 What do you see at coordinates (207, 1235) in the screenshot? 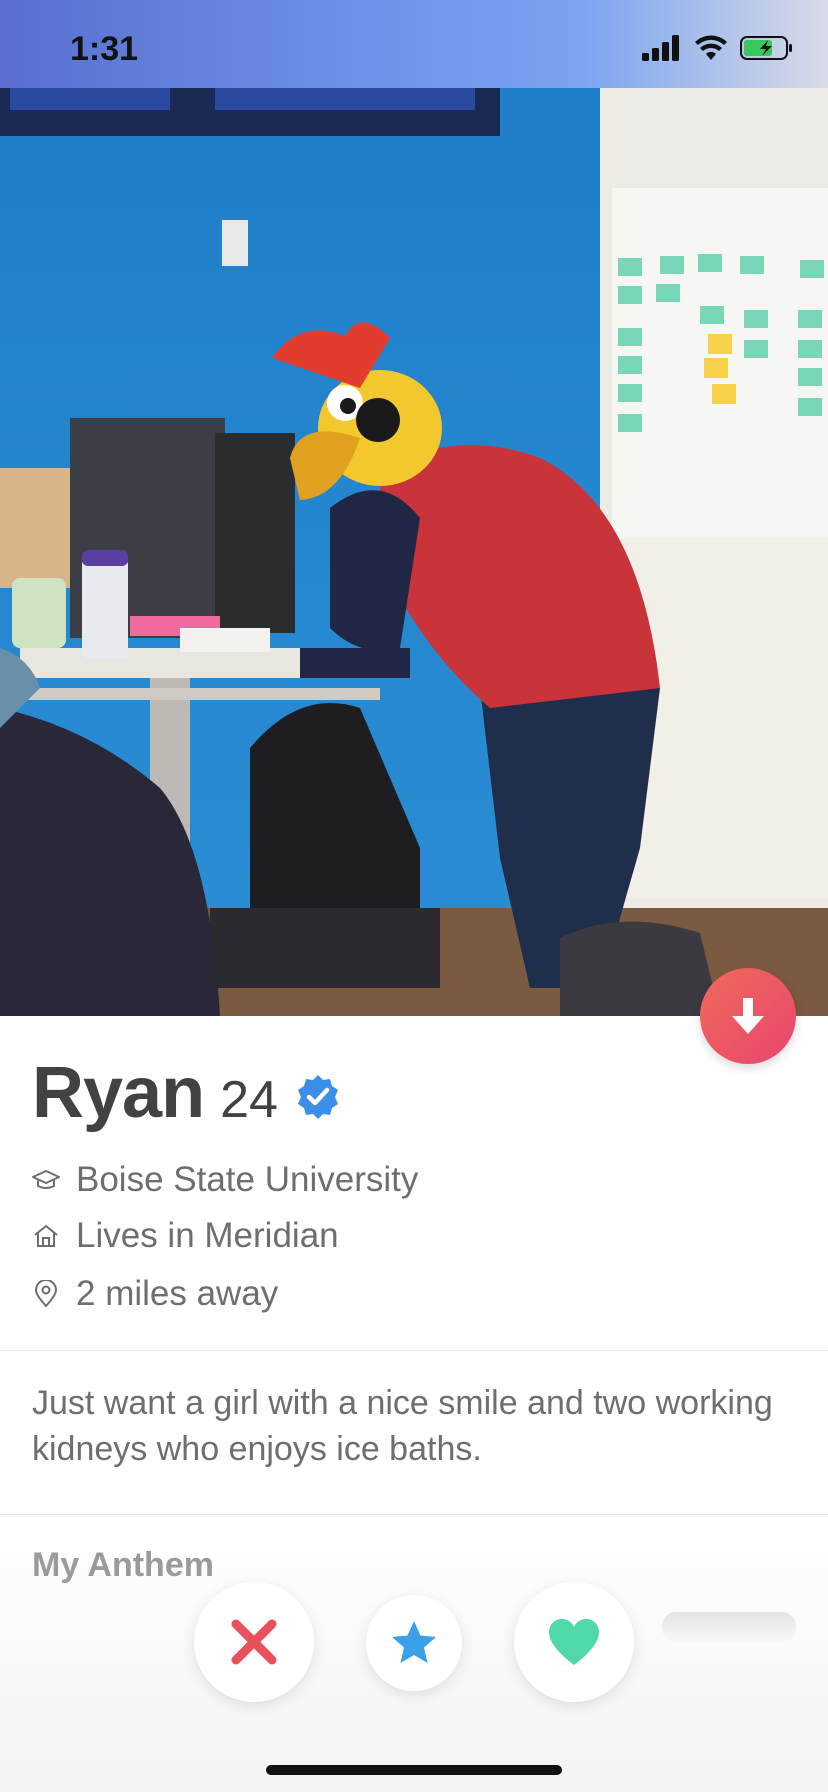
I see `lives-text: Lives in Meridian` at bounding box center [207, 1235].